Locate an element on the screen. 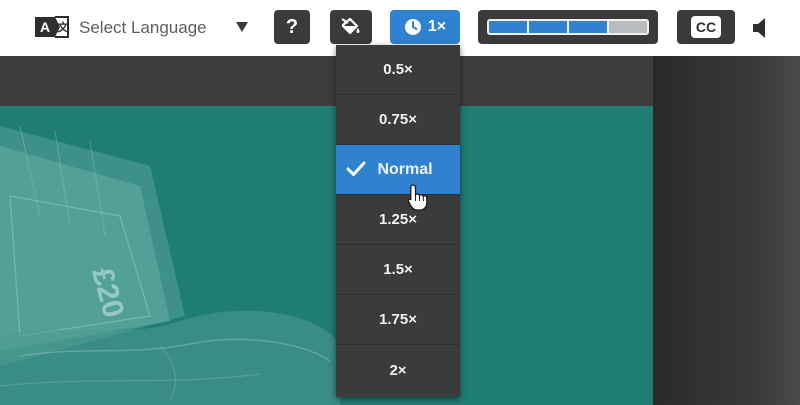 The width and height of the screenshot is (800, 405). translate-icon: A 文 is located at coordinates (52, 27).